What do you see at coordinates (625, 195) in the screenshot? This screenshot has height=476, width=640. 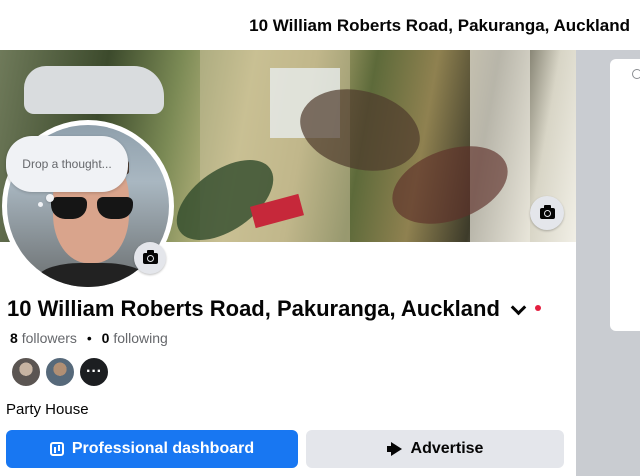 I see `right-rail-card` at bounding box center [625, 195].